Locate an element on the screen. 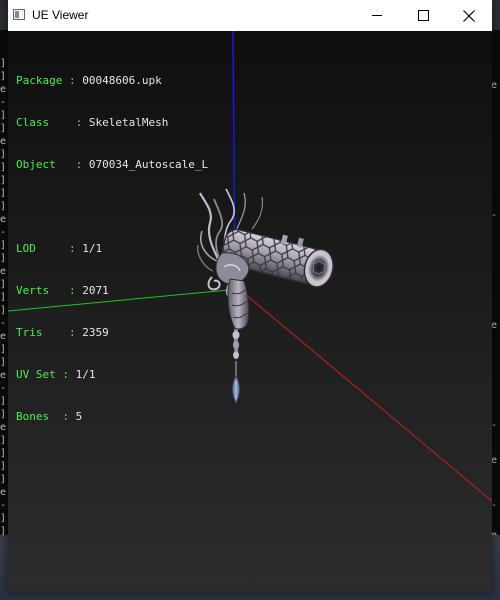 The height and width of the screenshot is (600, 500). info-row-tris: Tris : 2359 is located at coordinates (112, 333).